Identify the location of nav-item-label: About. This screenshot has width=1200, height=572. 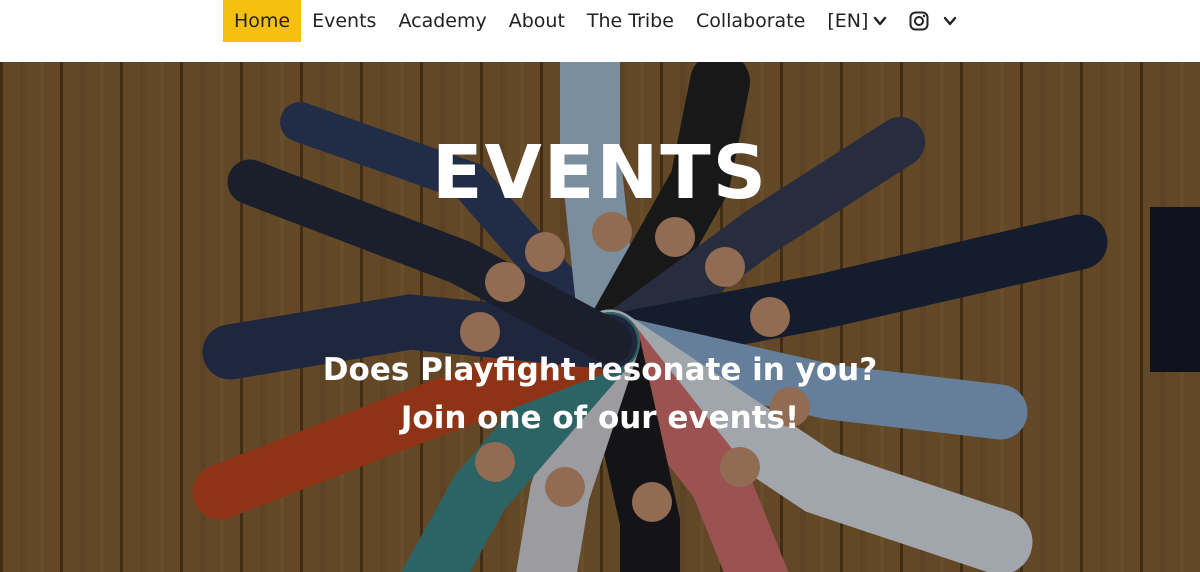
(536, 21).